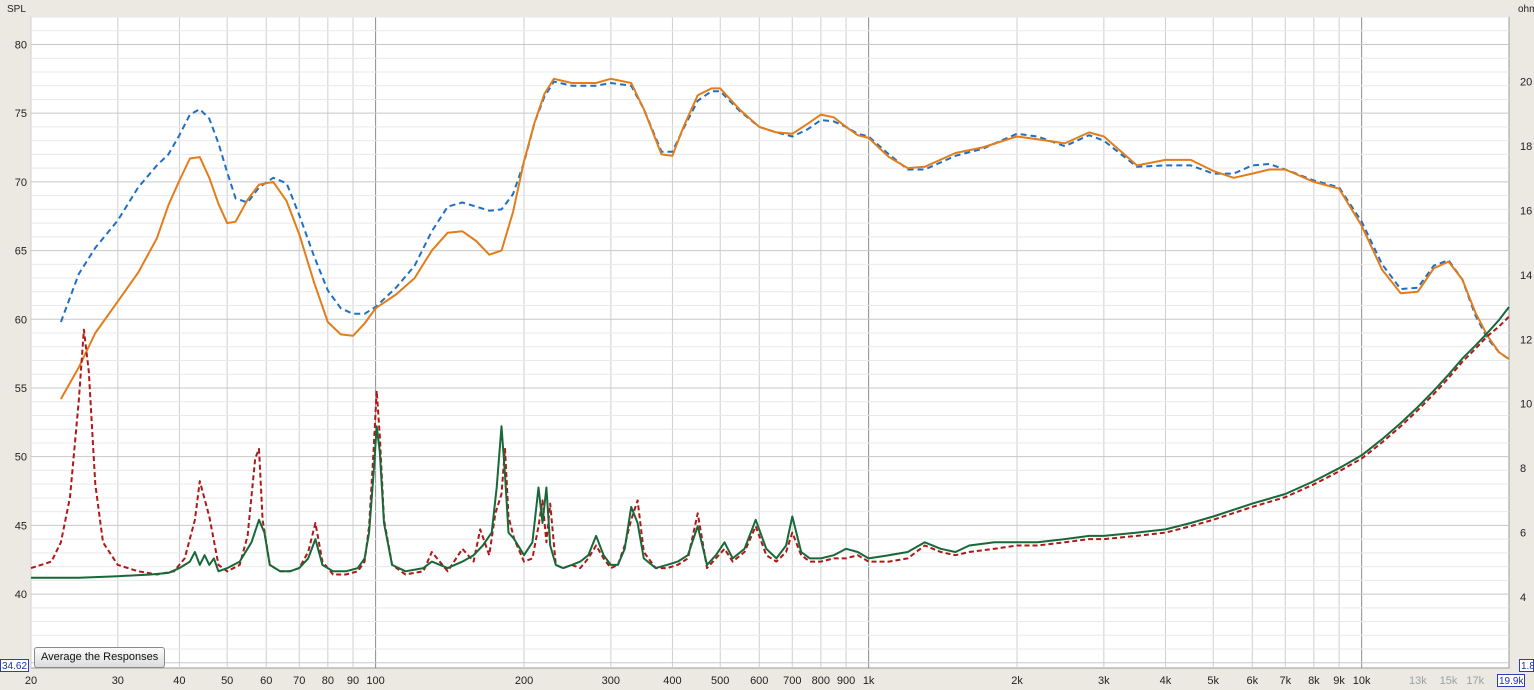  Describe the element at coordinates (1362, 681) in the screenshot. I see `x-tick-label: 10k` at that location.